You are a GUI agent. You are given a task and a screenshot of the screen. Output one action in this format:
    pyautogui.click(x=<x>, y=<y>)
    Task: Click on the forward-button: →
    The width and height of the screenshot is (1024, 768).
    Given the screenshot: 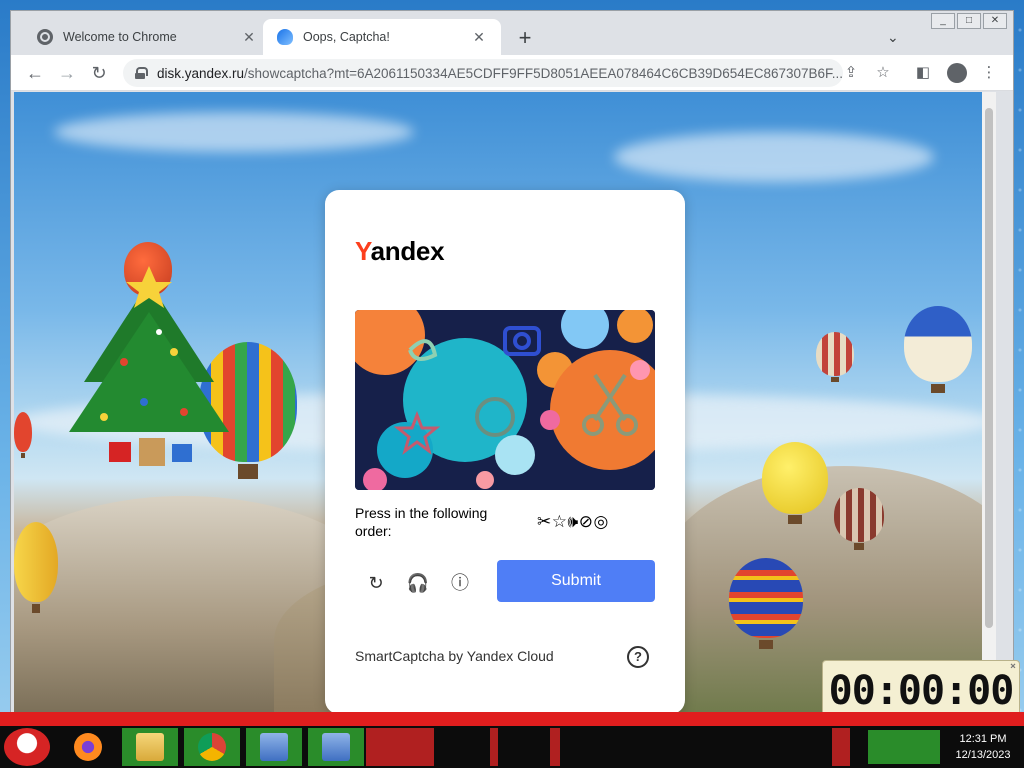 What is the action you would take?
    pyautogui.click(x=67, y=73)
    